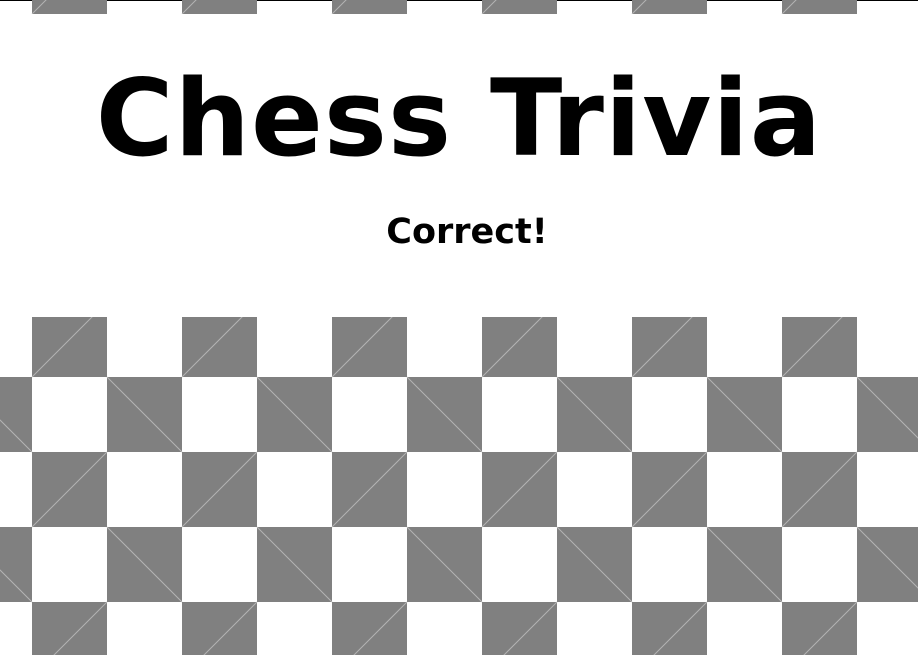  I want to click on answer-feedback: Correct!, so click(467, 232).